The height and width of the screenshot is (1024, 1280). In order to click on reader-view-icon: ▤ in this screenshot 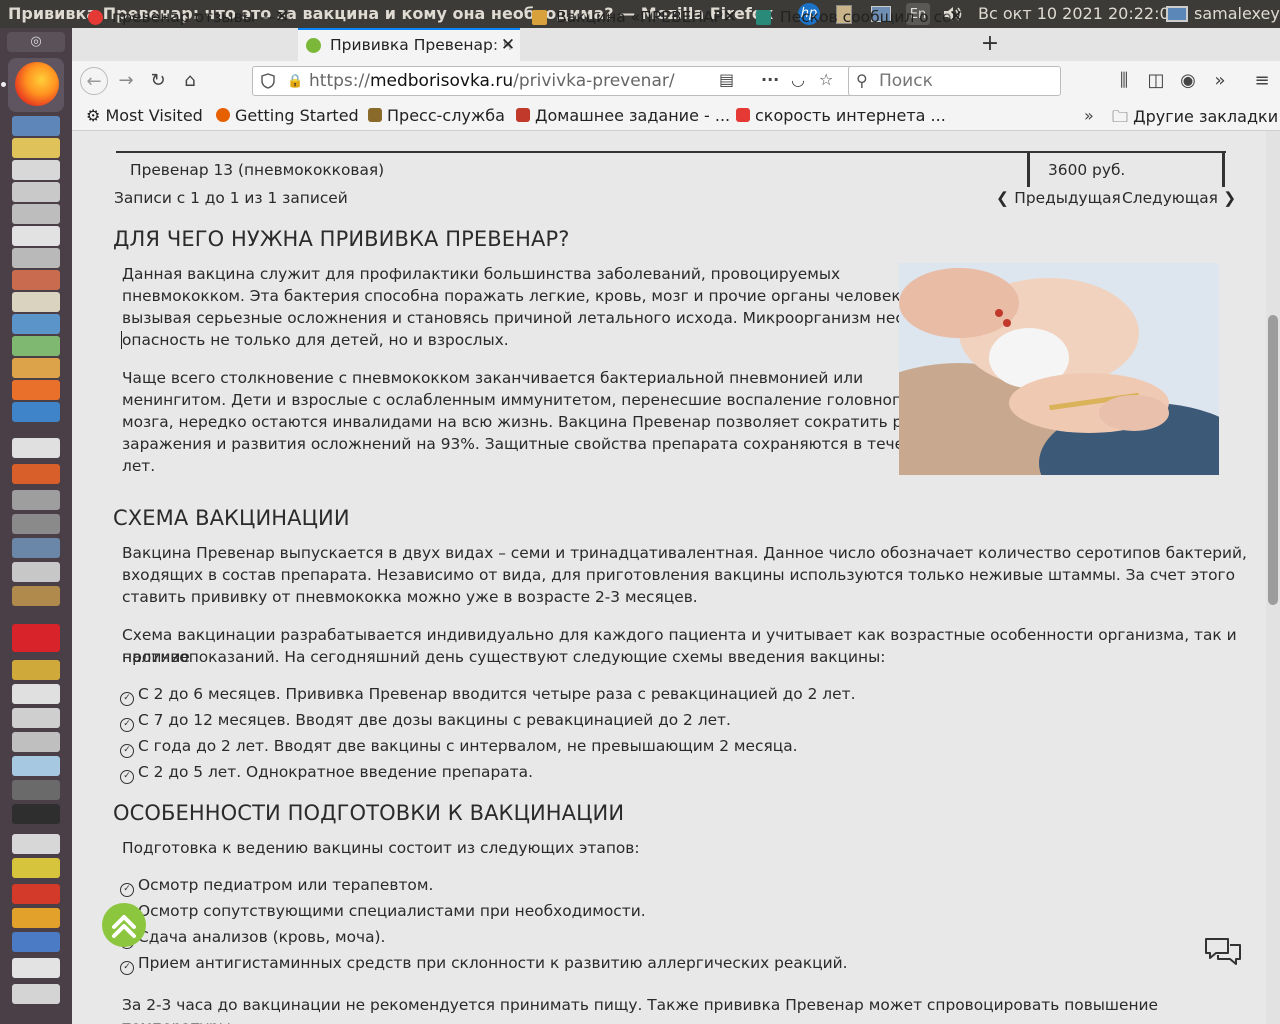, I will do `click(726, 79)`.